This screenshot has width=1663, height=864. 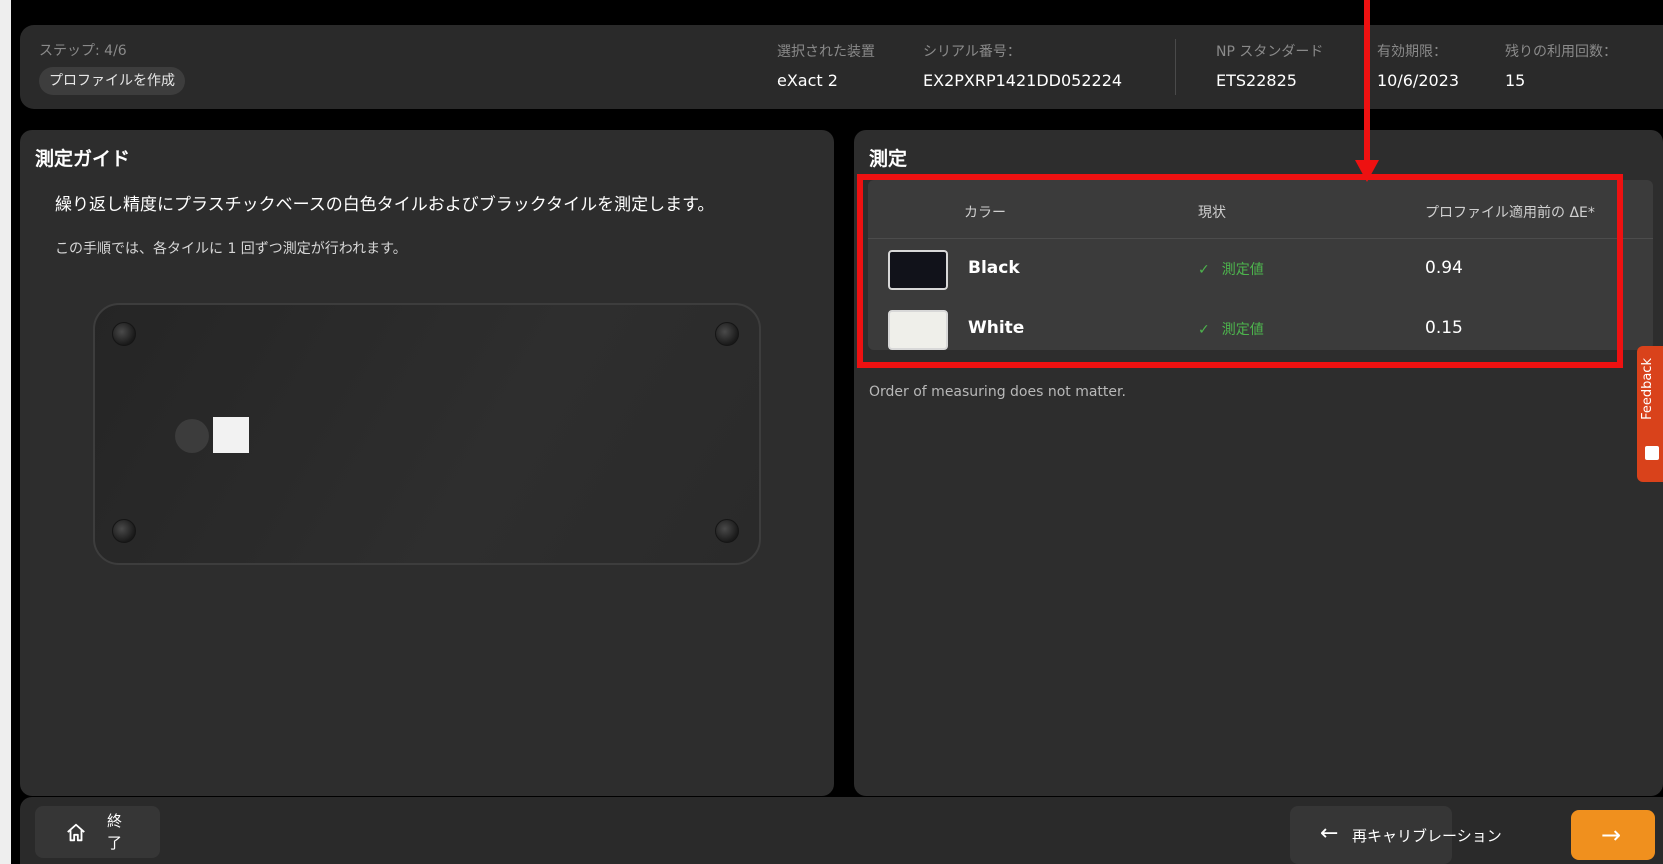 I want to click on measurement-title: 測定, so click(x=888, y=159).